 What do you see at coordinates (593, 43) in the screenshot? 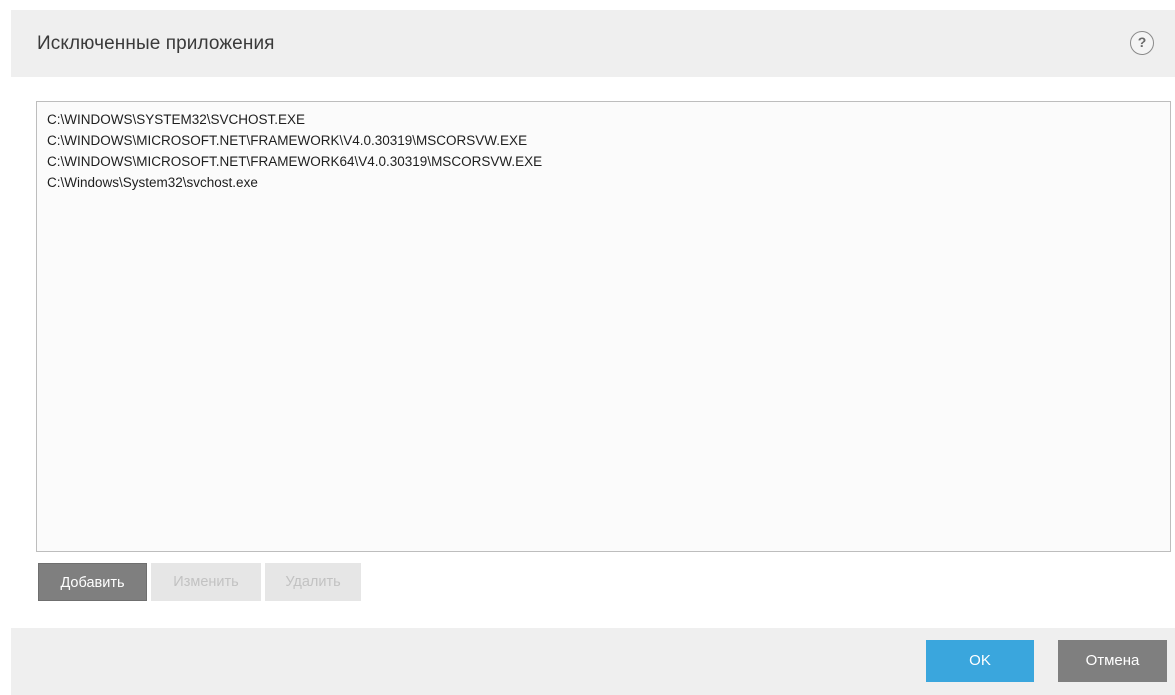
I see `dialog-header: Исключенные приложения ?` at bounding box center [593, 43].